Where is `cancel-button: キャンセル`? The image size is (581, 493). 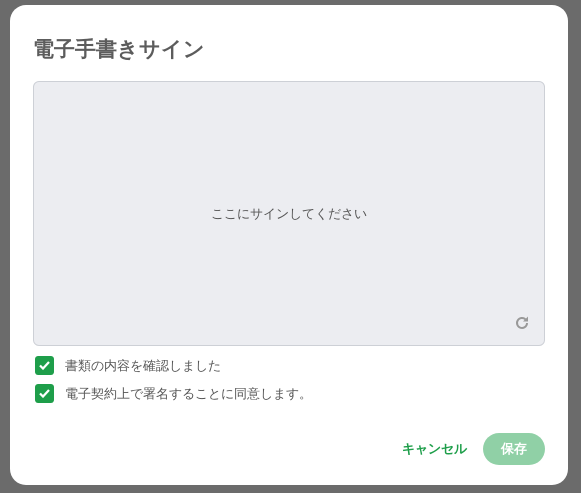 cancel-button: キャンセル is located at coordinates (434, 449).